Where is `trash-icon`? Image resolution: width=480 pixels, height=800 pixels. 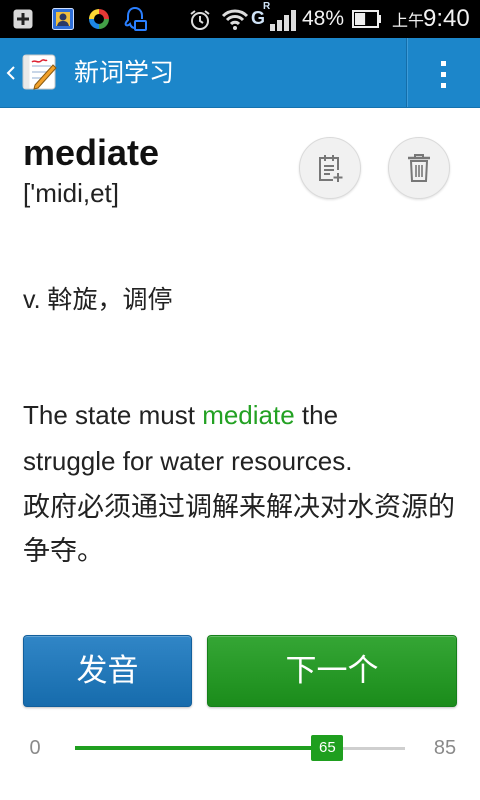
trash-icon is located at coordinates (419, 168).